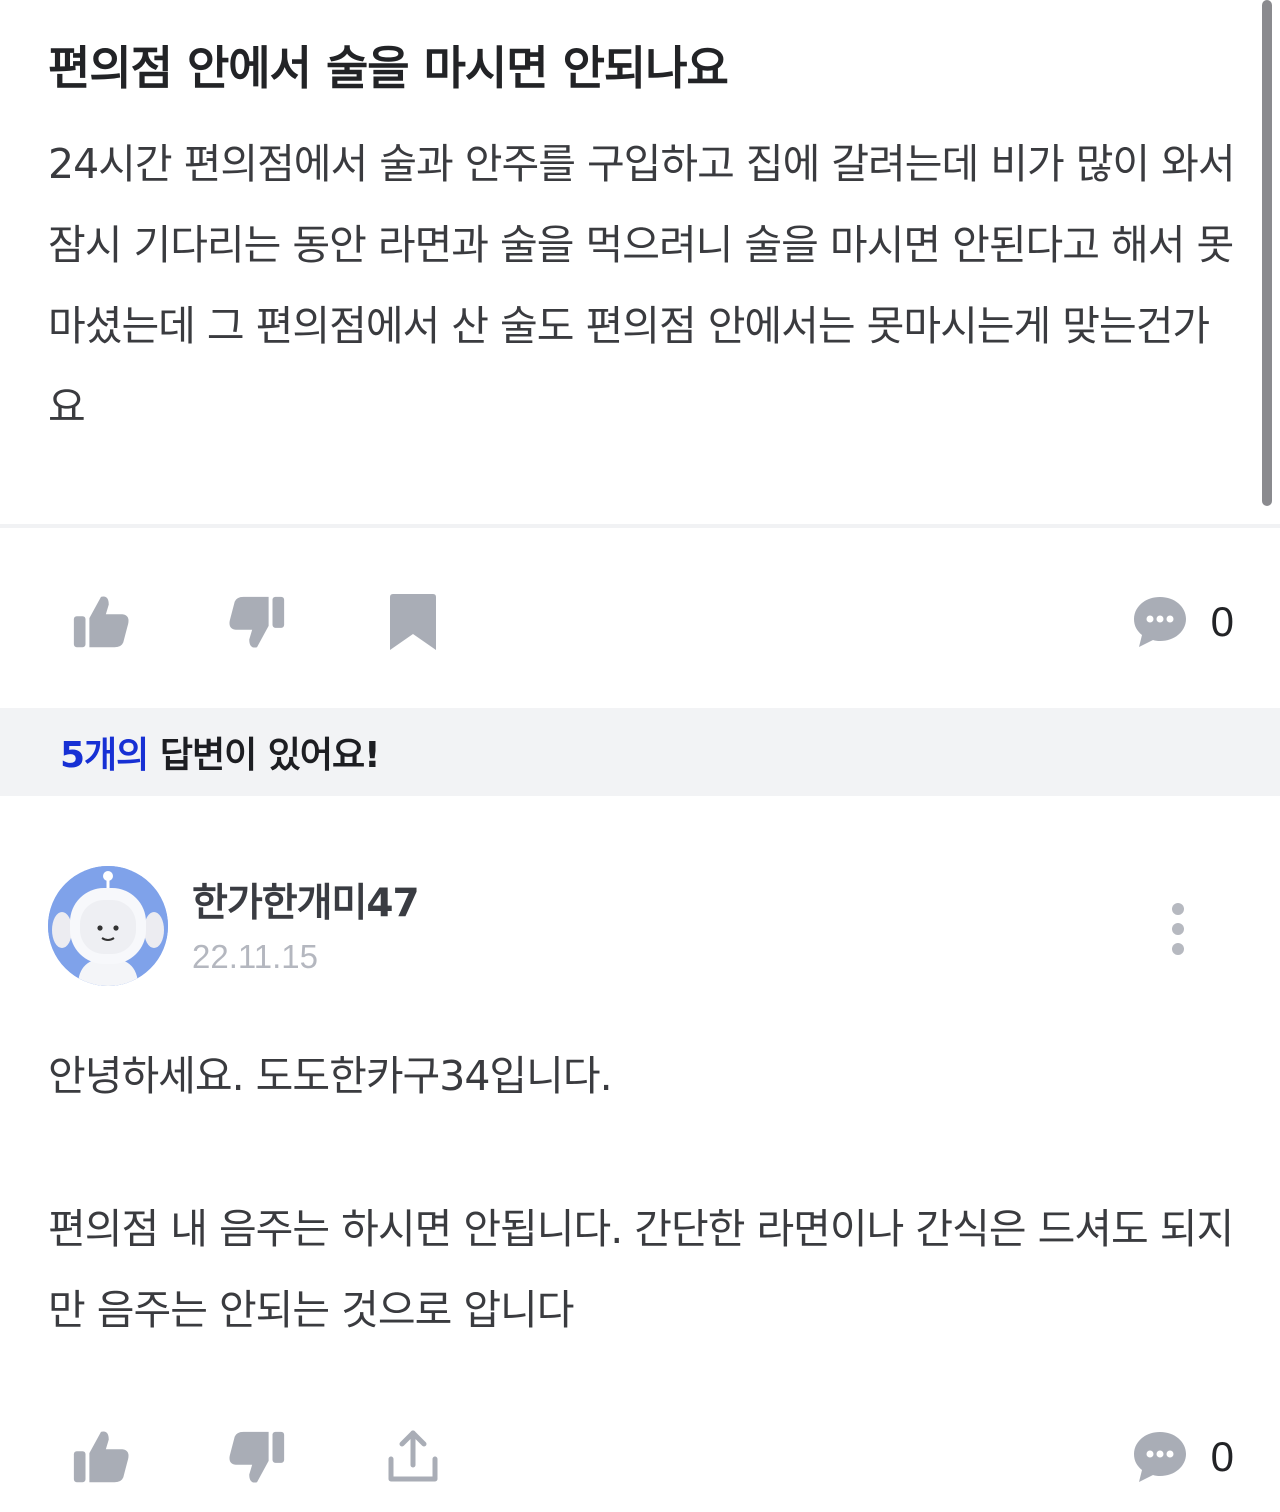 The width and height of the screenshot is (1280, 1512). Describe the element at coordinates (640, 620) in the screenshot. I see `question-action-bar: 0` at that location.